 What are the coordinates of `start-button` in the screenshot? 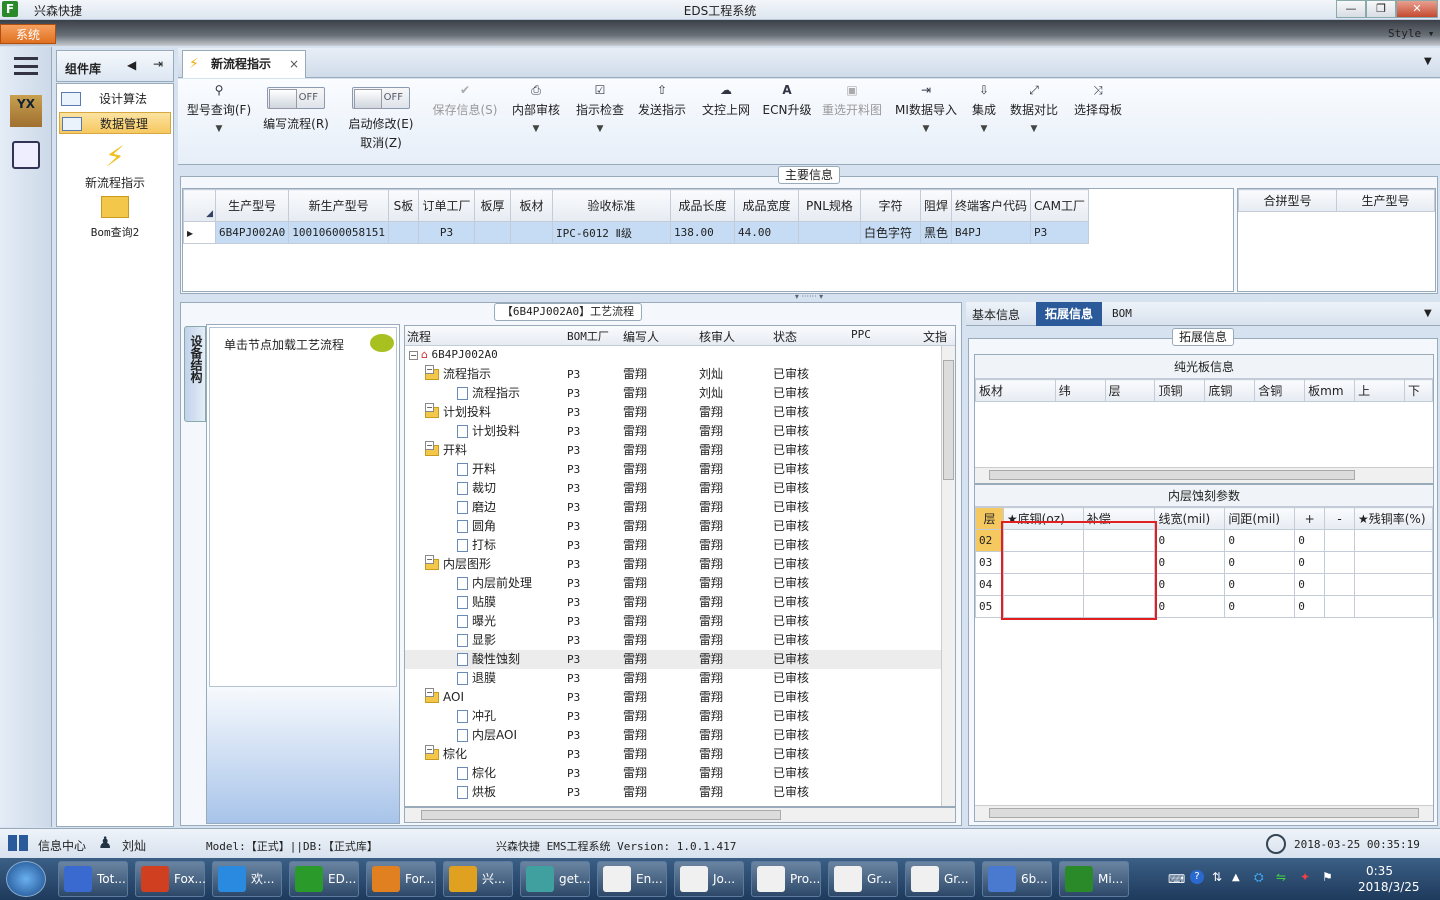 It's located at (26, 879).